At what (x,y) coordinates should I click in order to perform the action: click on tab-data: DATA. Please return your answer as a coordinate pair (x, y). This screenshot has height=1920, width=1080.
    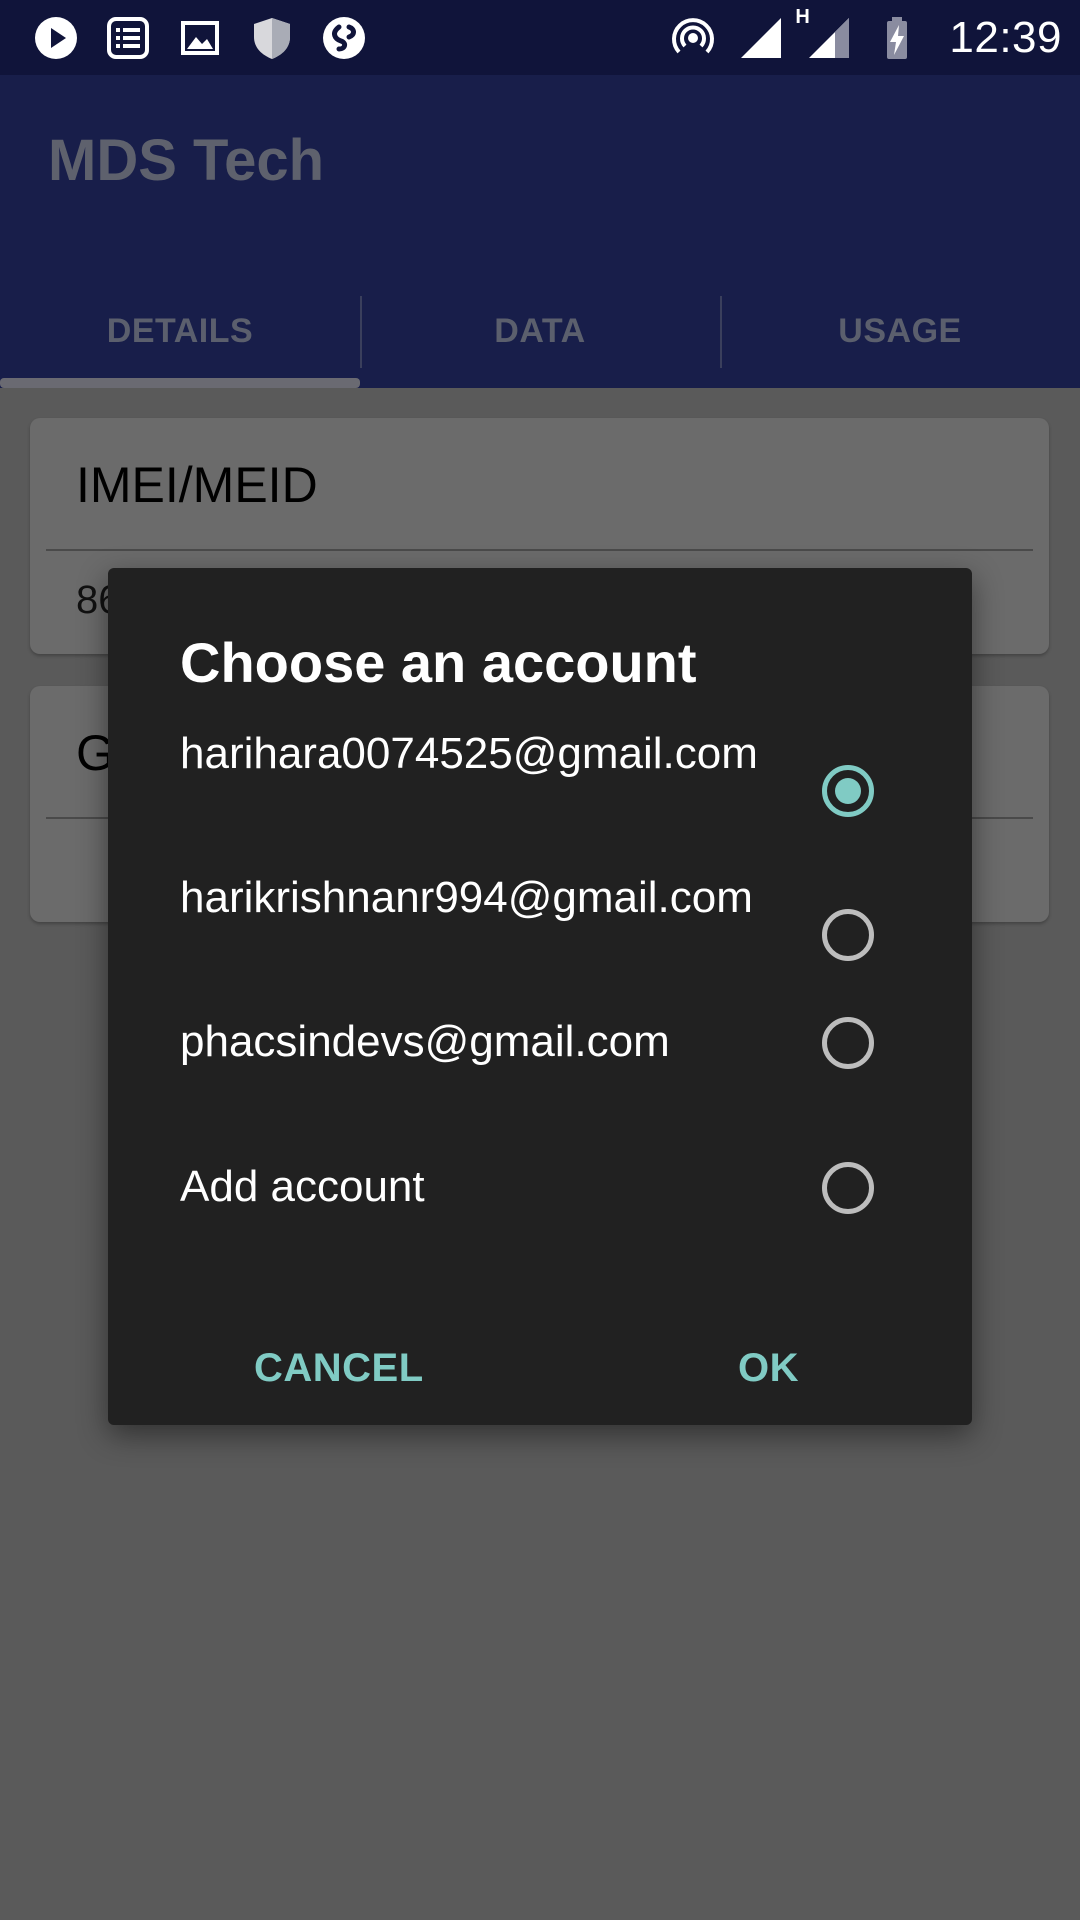
    Looking at the image, I should click on (540, 331).